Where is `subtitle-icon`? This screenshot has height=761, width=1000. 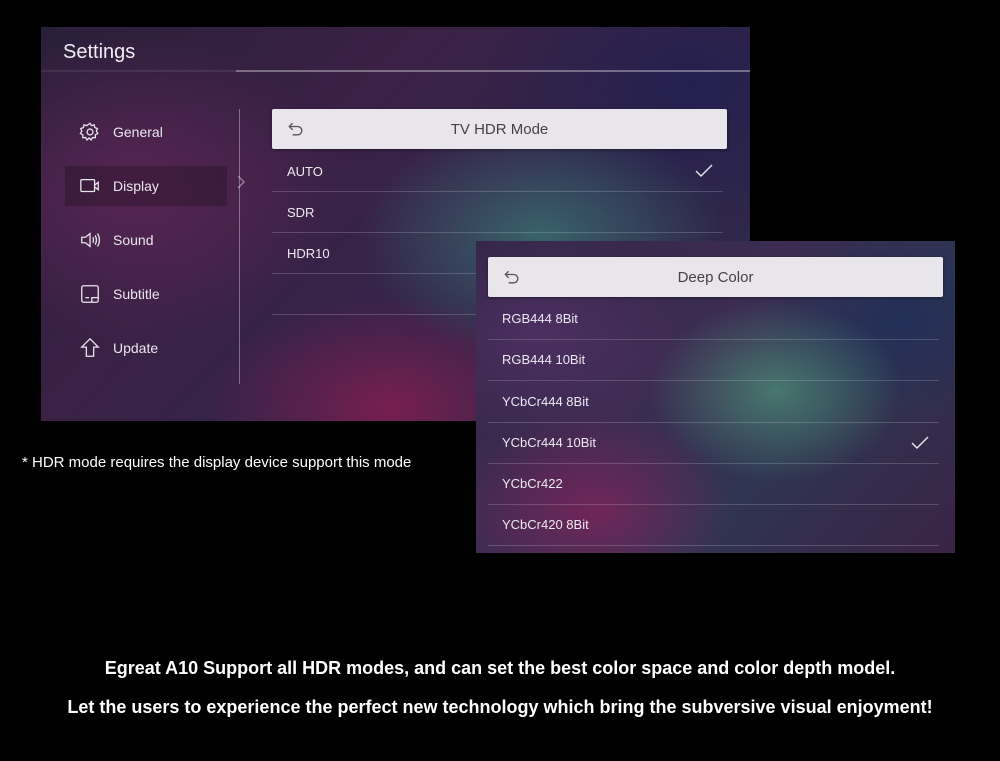 subtitle-icon is located at coordinates (90, 294).